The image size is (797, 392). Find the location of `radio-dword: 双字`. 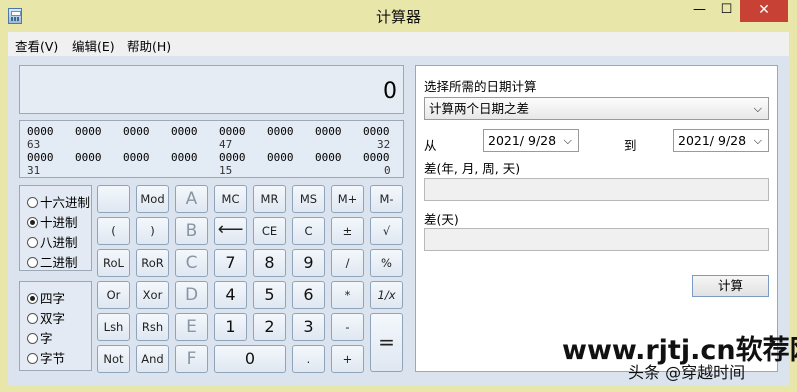

radio-dword: 双字 is located at coordinates (46, 317).